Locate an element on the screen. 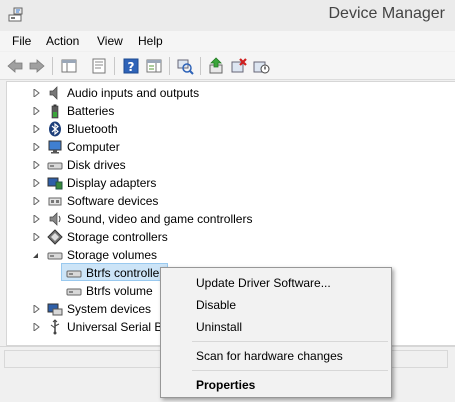 The image size is (455, 402). toolbar: ? is located at coordinates (227, 66).